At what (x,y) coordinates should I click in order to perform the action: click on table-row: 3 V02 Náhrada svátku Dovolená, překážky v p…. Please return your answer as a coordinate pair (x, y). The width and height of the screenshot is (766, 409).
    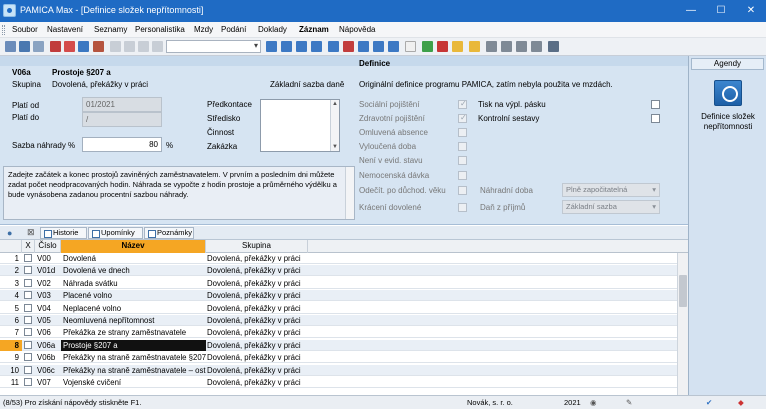
    Looking at the image, I should click on (338, 283).